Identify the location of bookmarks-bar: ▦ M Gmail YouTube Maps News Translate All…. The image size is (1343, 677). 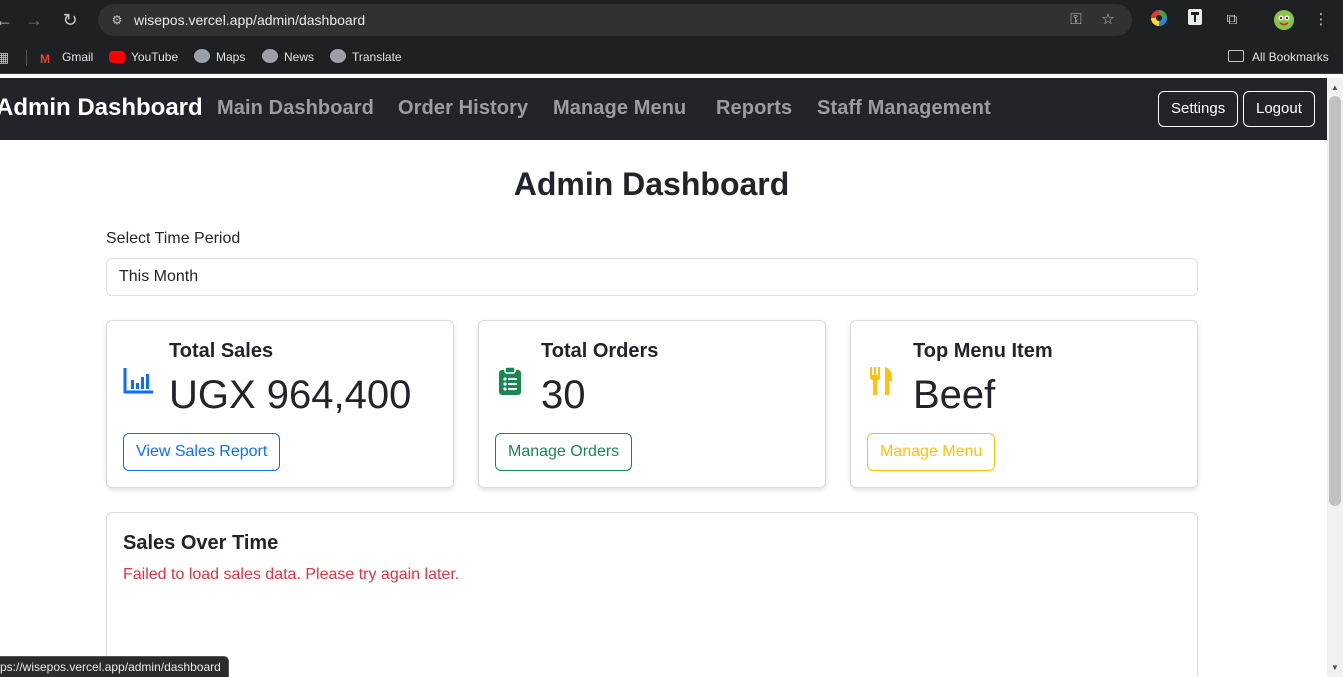
(671, 57).